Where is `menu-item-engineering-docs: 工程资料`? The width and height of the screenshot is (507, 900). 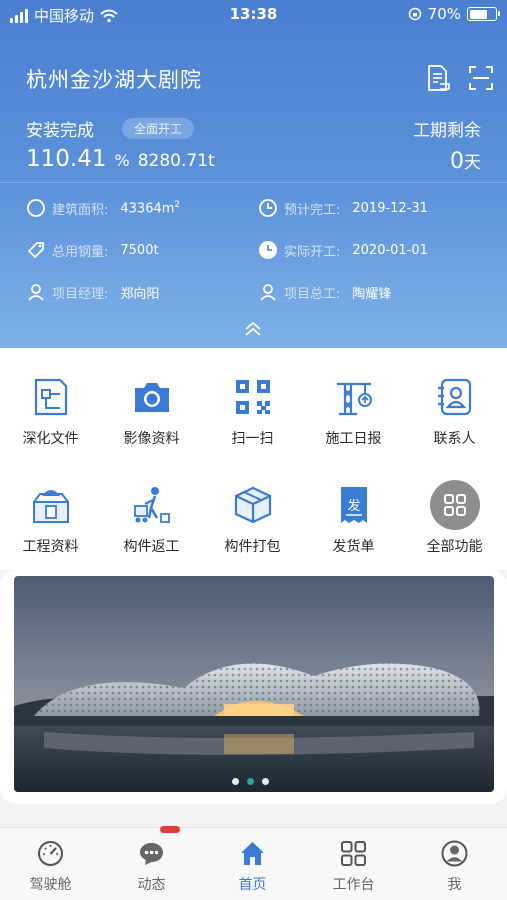
menu-item-engineering-docs: 工程资料 is located at coordinates (50, 534).